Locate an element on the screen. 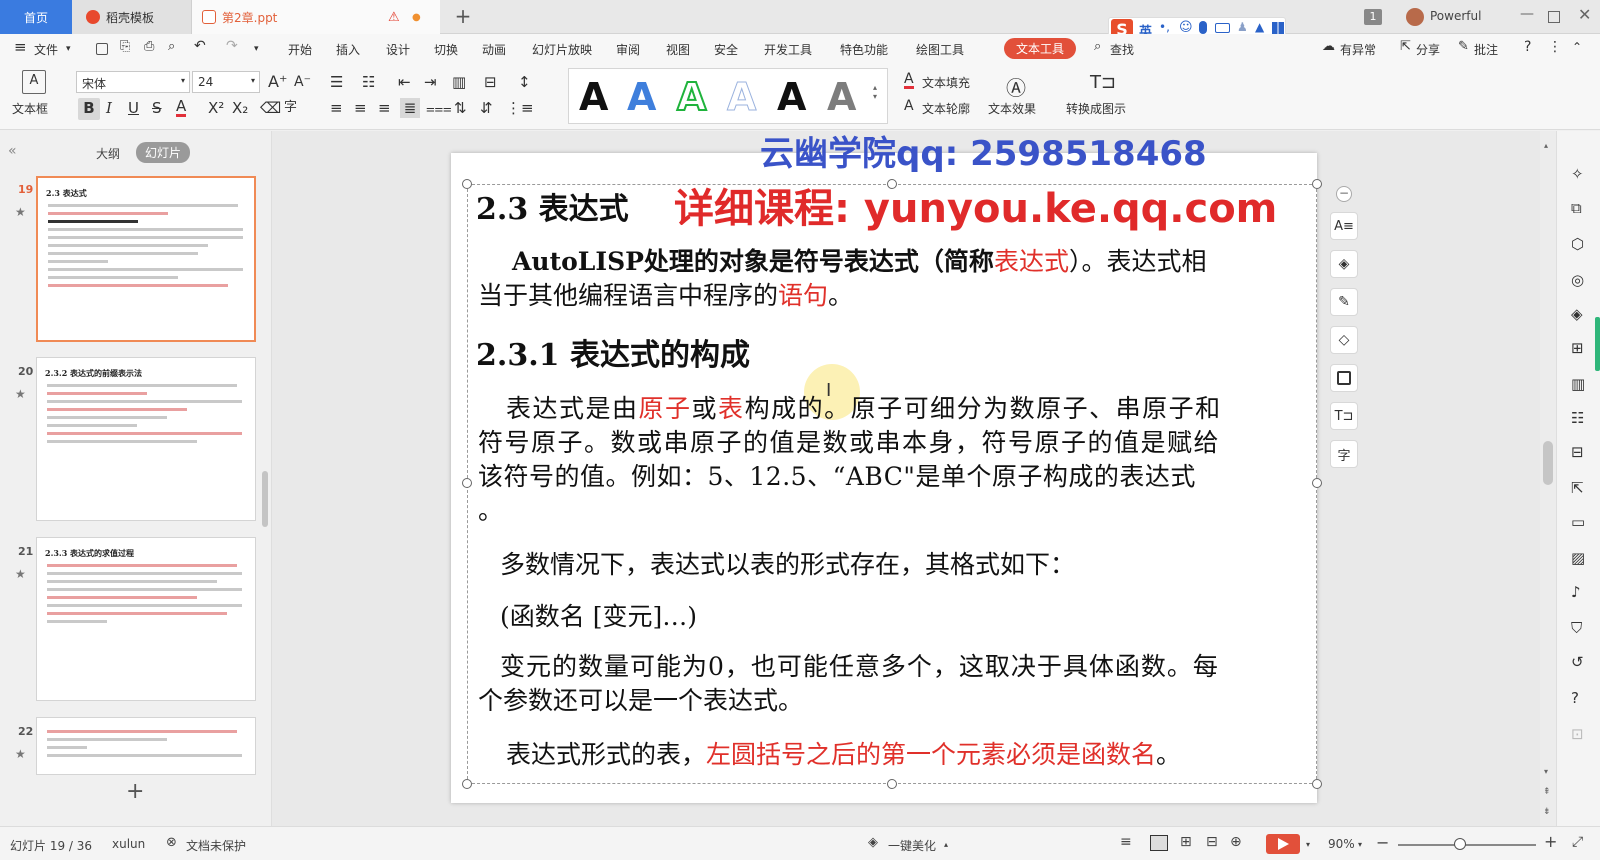 The height and width of the screenshot is (860, 1600). bold-icon: B is located at coordinates (89, 109).